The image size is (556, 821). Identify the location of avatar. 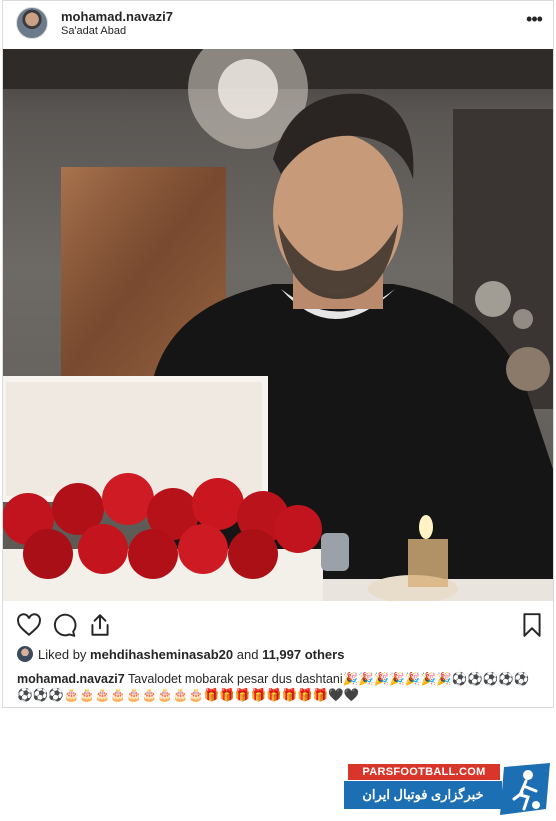
(32, 23).